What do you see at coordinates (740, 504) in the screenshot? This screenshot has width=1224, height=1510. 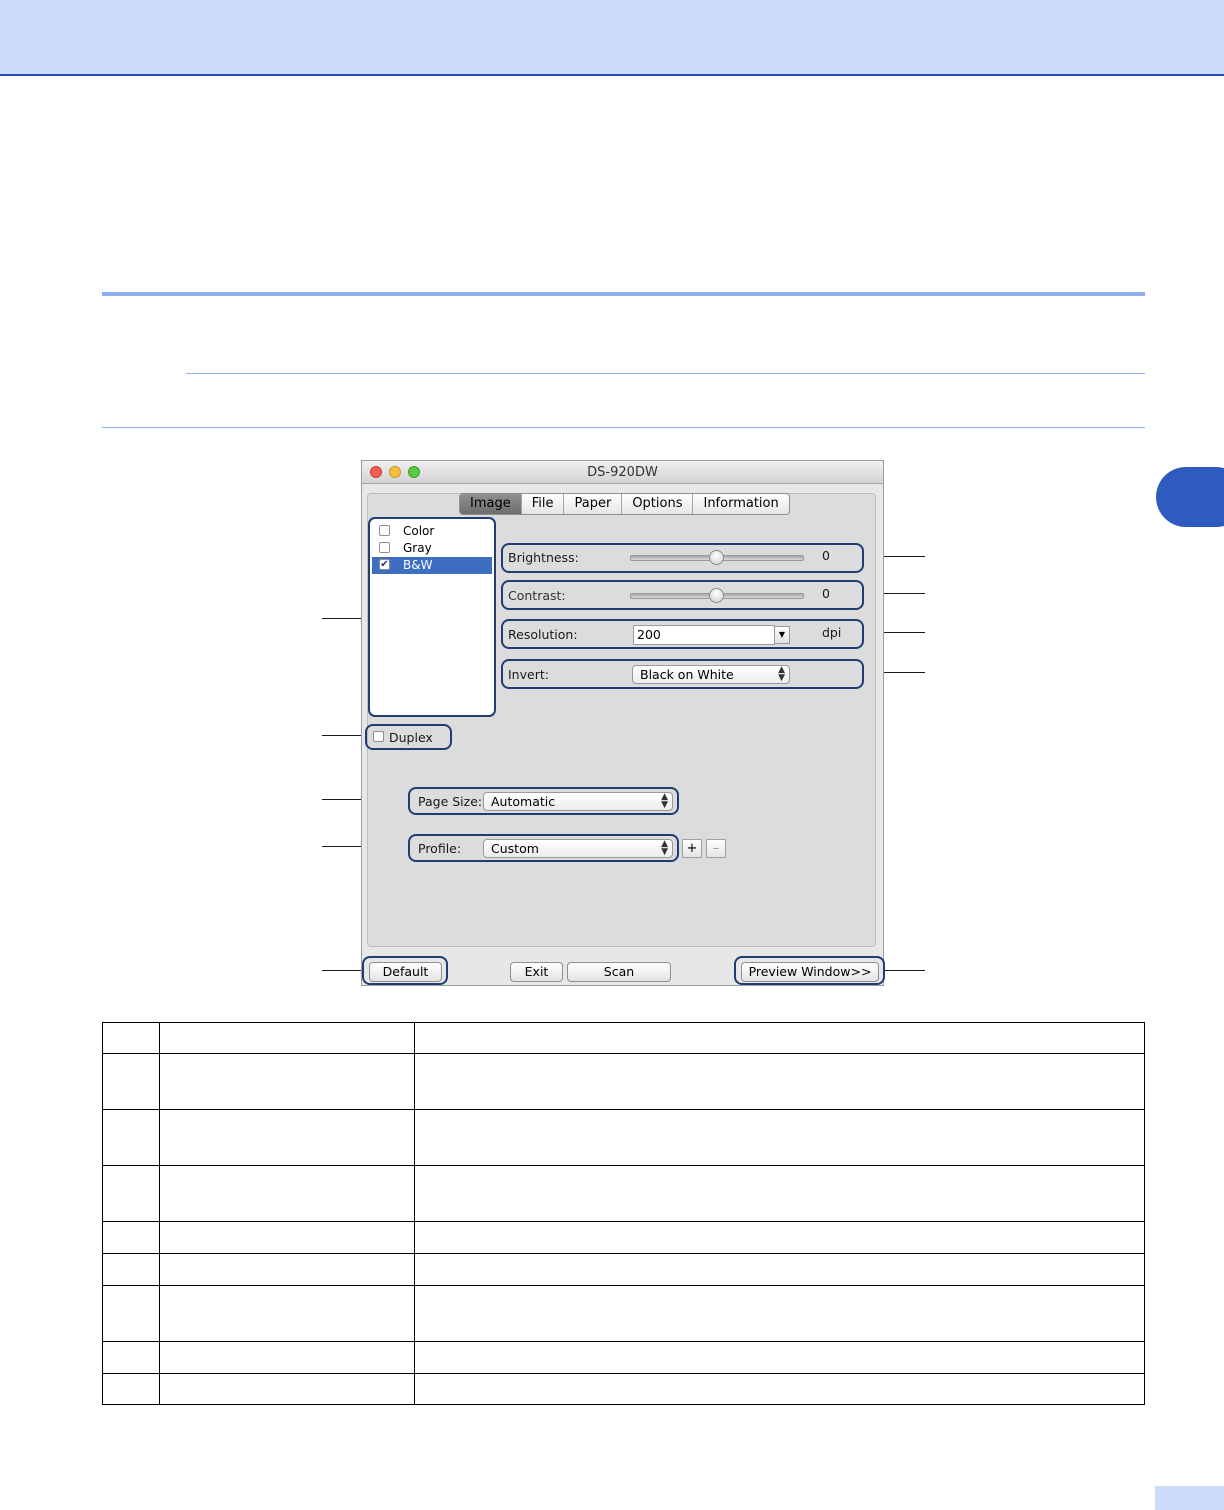 I see `tab-information: Information` at bounding box center [740, 504].